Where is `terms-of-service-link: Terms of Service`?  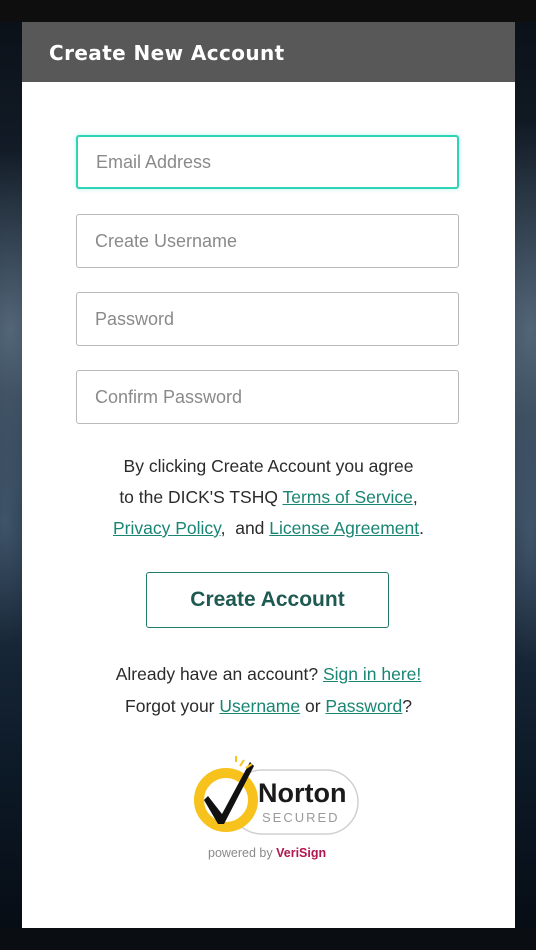 terms-of-service-link: Terms of Service is located at coordinates (348, 497).